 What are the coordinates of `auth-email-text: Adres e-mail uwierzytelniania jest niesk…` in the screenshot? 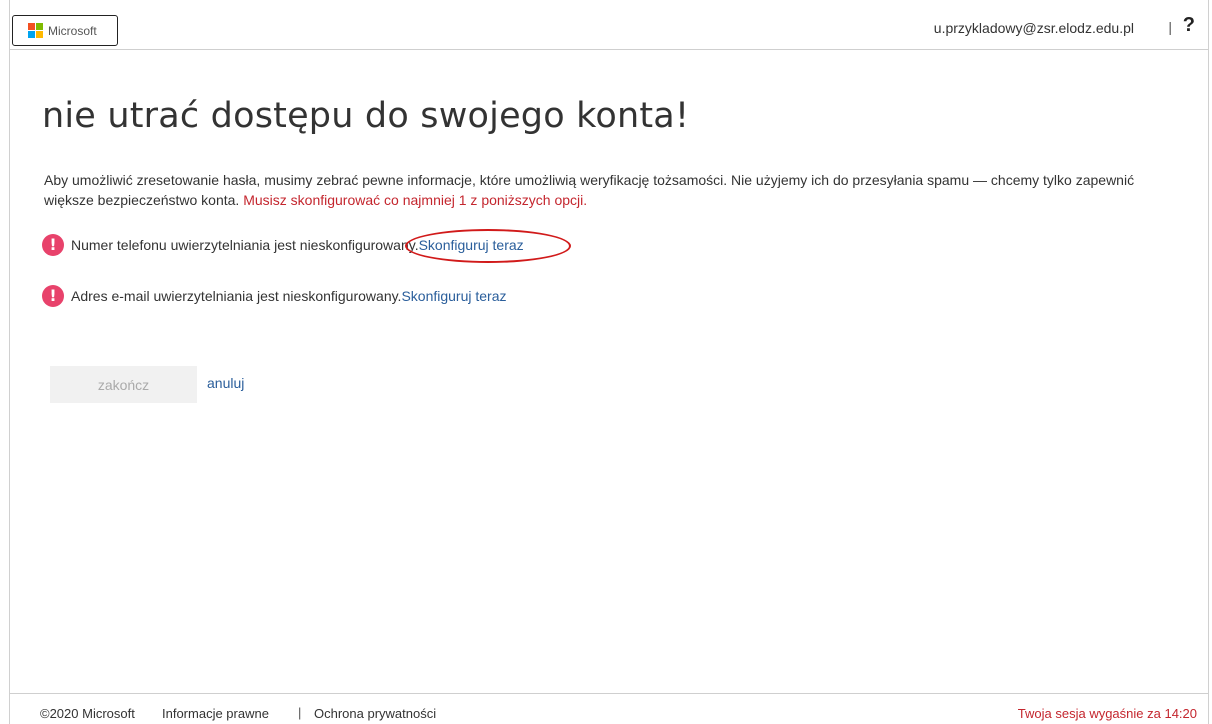 It's located at (236, 296).